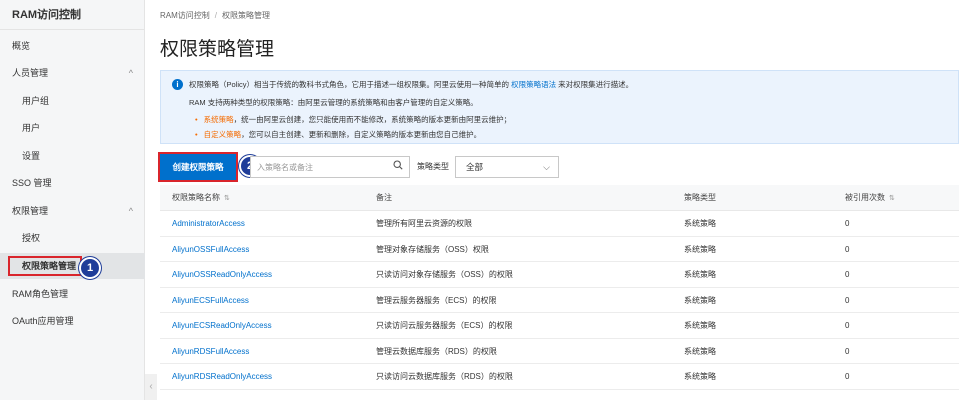 The image size is (959, 400). What do you see at coordinates (444, 376) in the screenshot?
I see `policy-remark: 只读访问云数据库服务（RDS）的权限` at bounding box center [444, 376].